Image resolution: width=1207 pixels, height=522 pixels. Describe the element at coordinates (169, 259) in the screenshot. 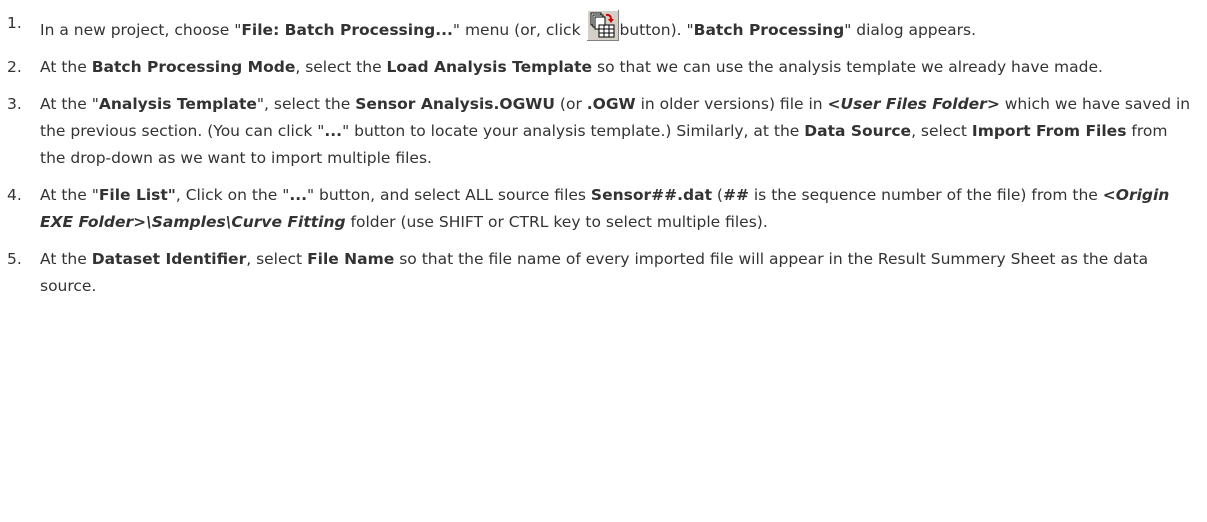

I see `option-name: Dataset Identifier` at that location.